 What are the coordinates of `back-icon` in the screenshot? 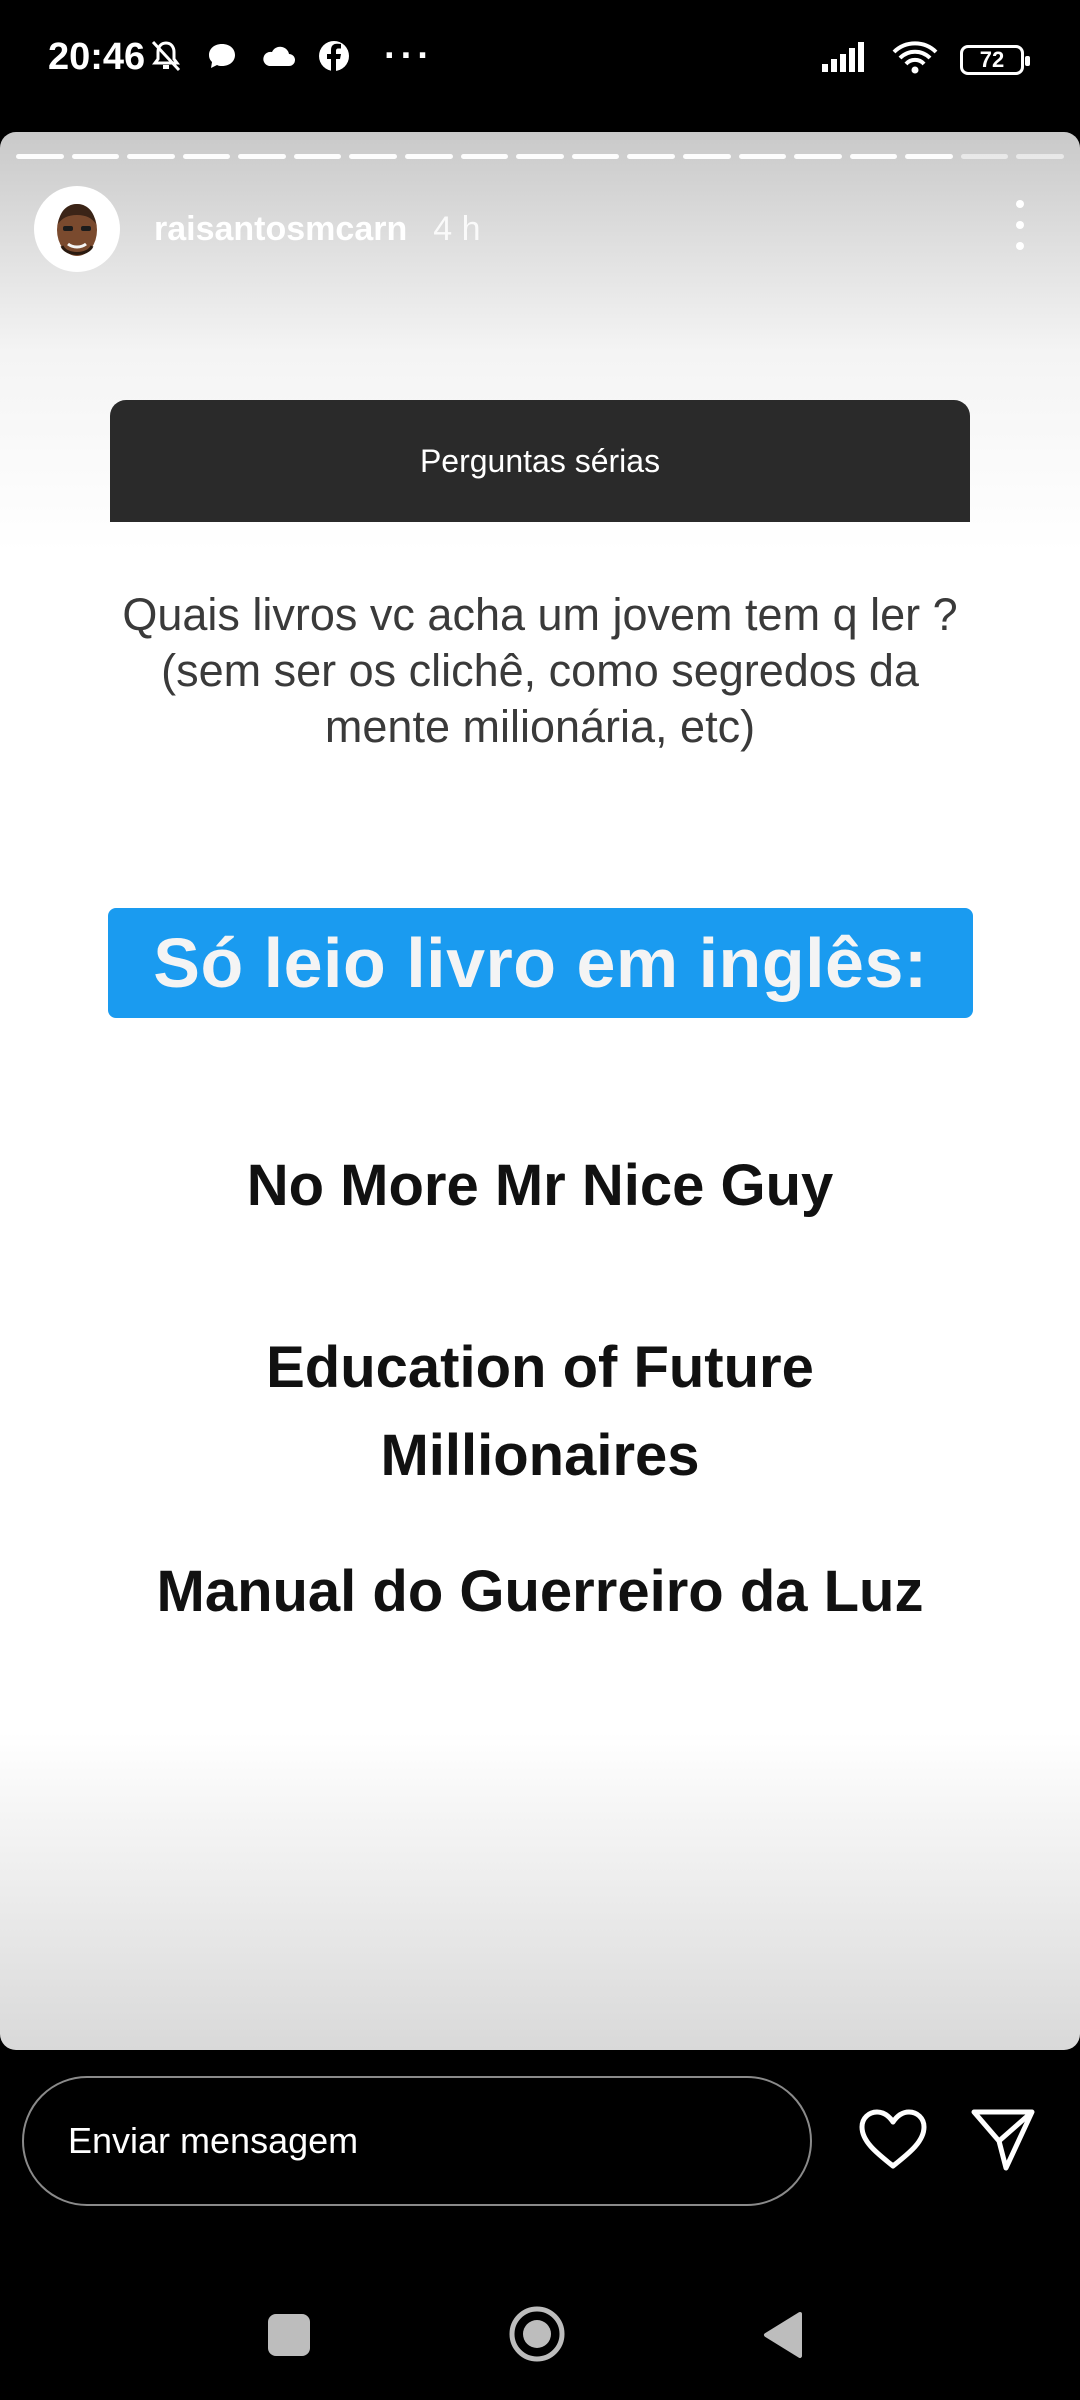 It's located at (783, 2335).